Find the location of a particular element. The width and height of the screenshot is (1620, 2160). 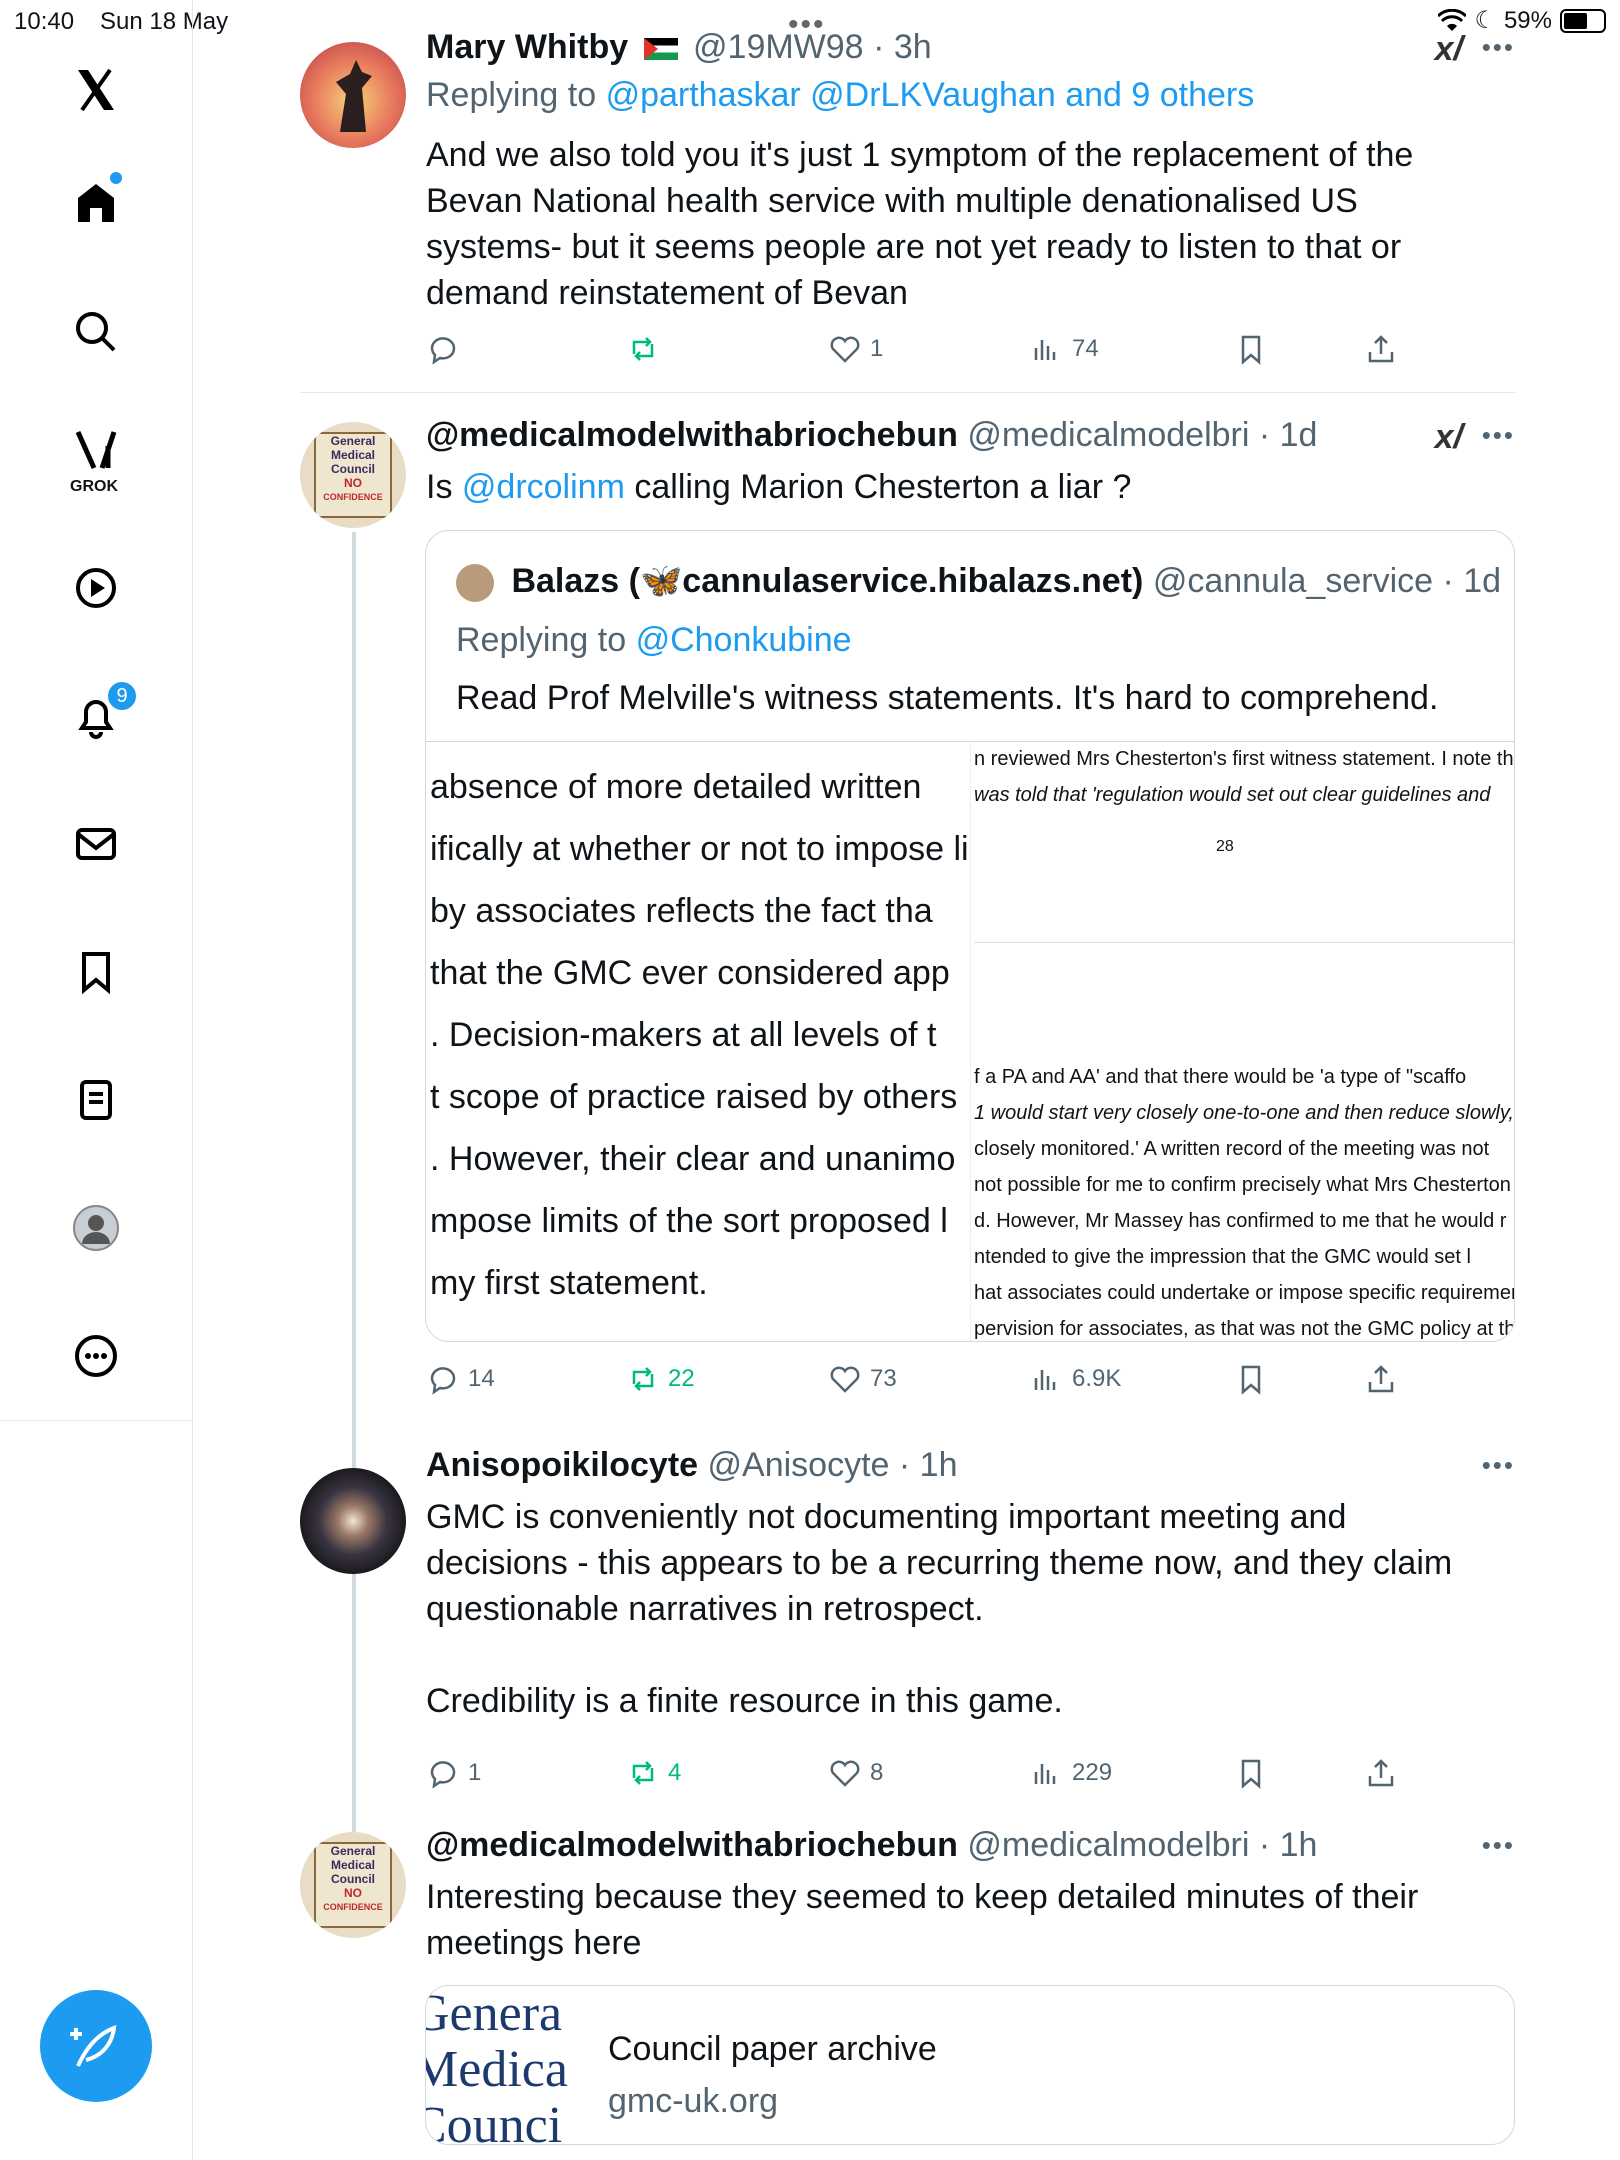

sidebar: GROK 9 is located at coordinates (96, 1080).